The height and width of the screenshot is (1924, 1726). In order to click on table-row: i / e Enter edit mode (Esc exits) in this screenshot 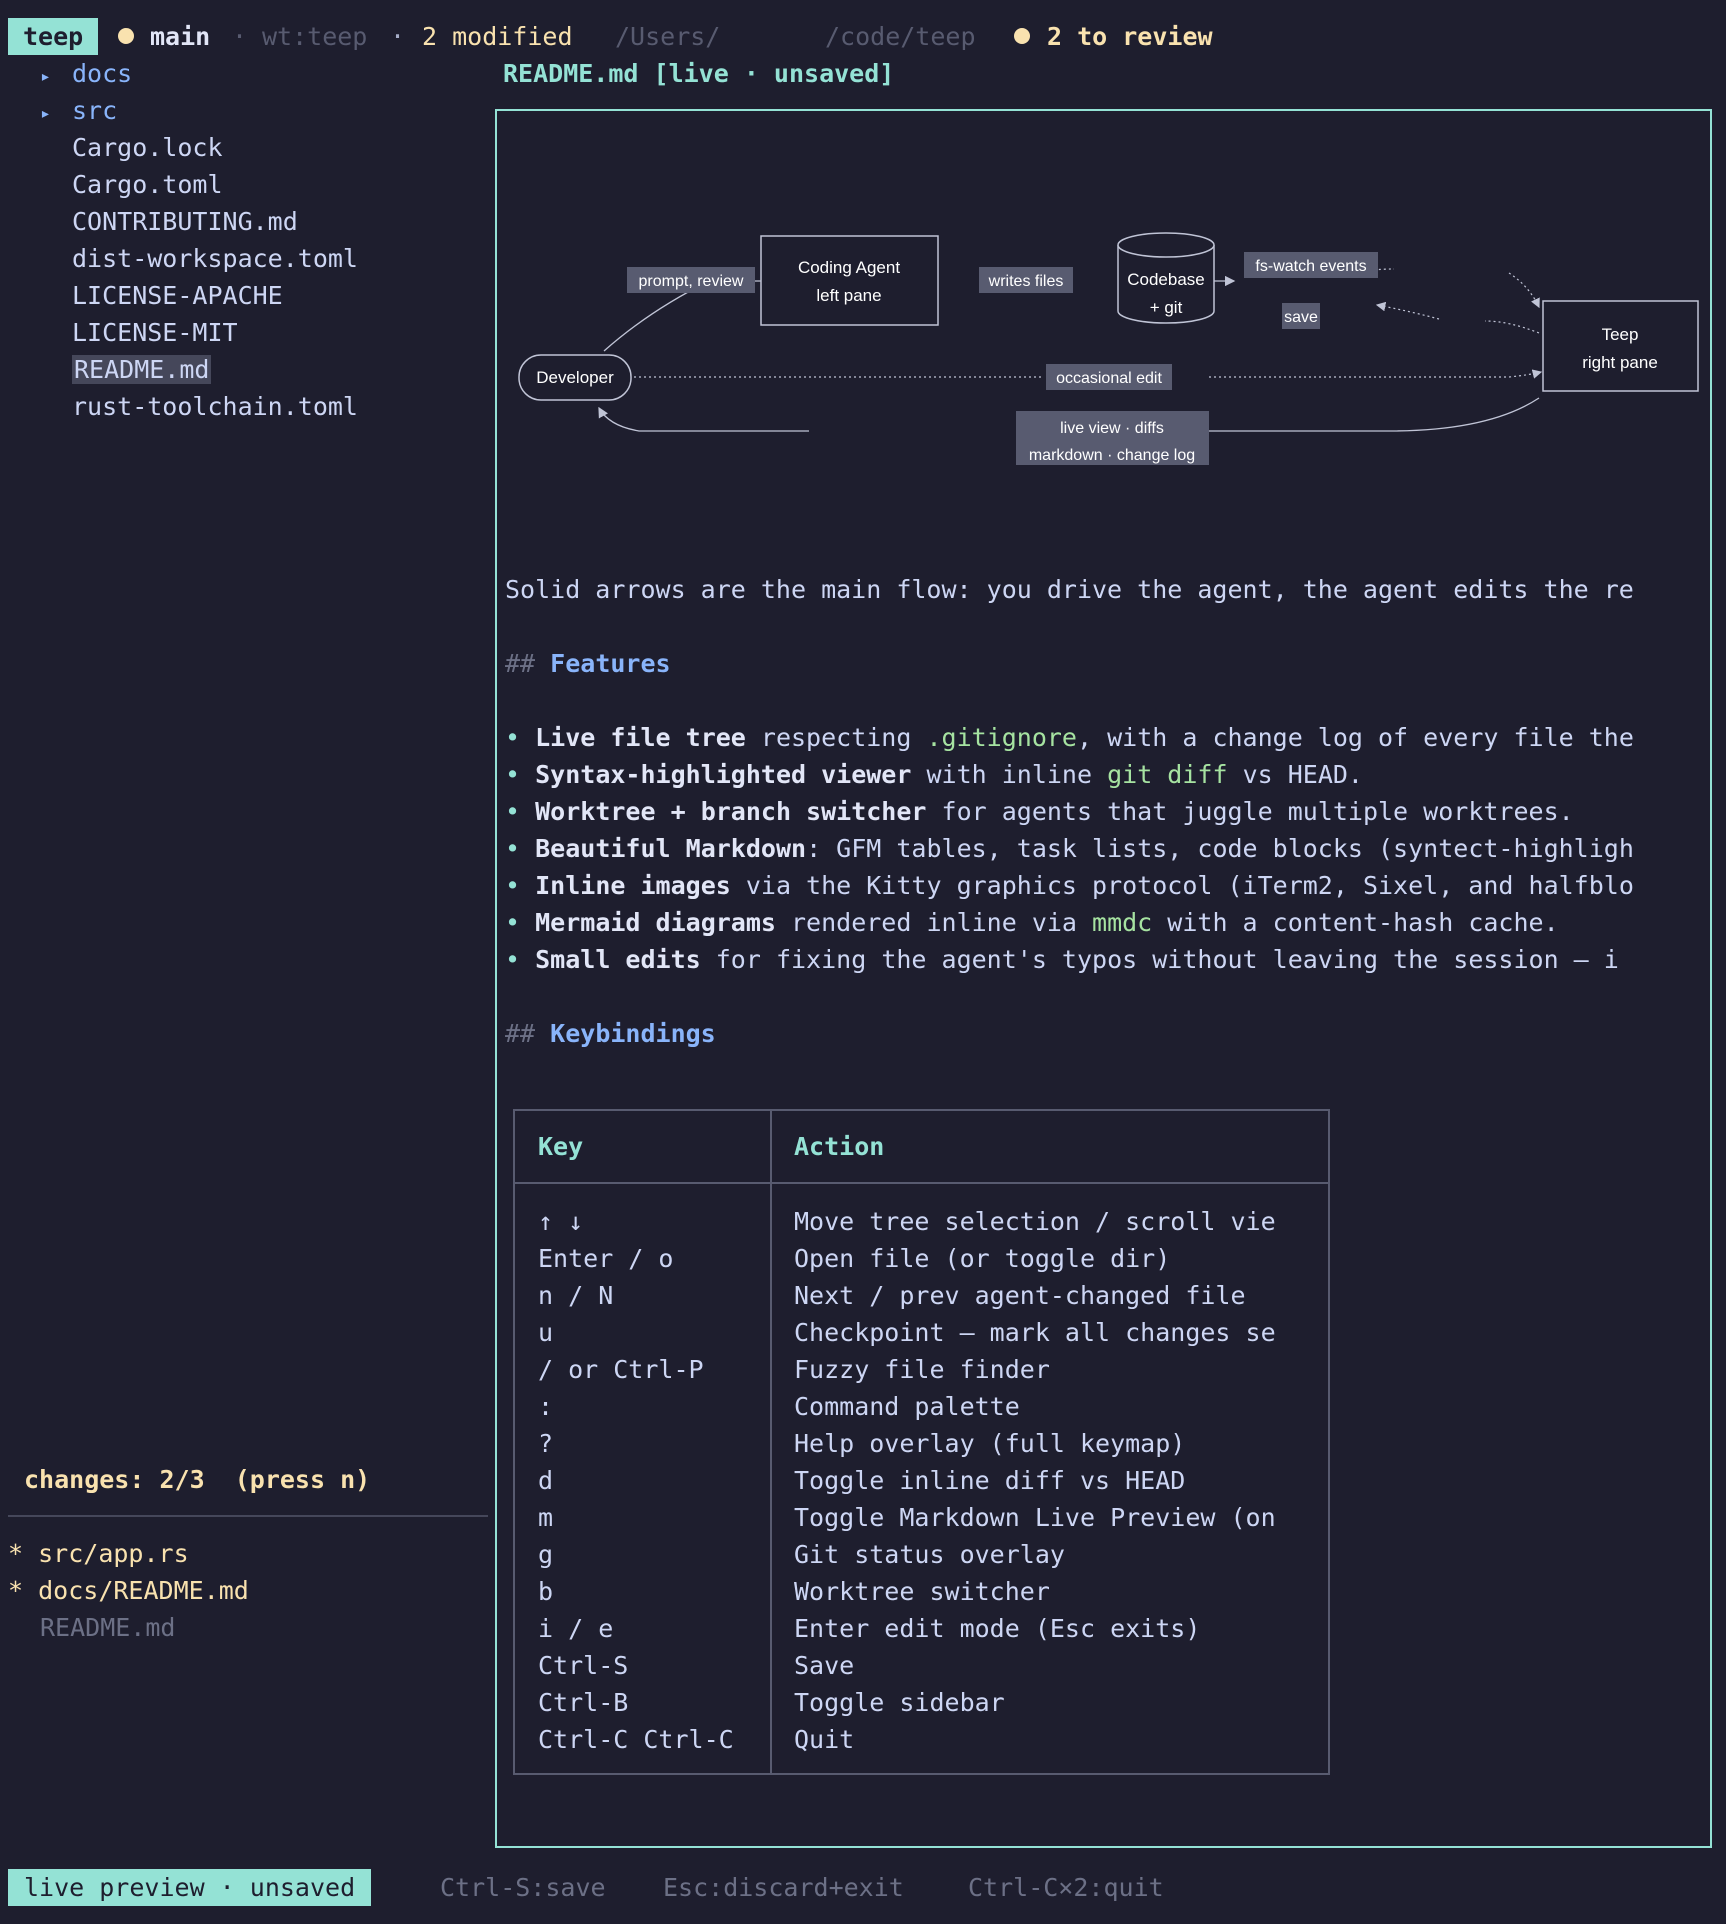, I will do `click(869, 1628)`.